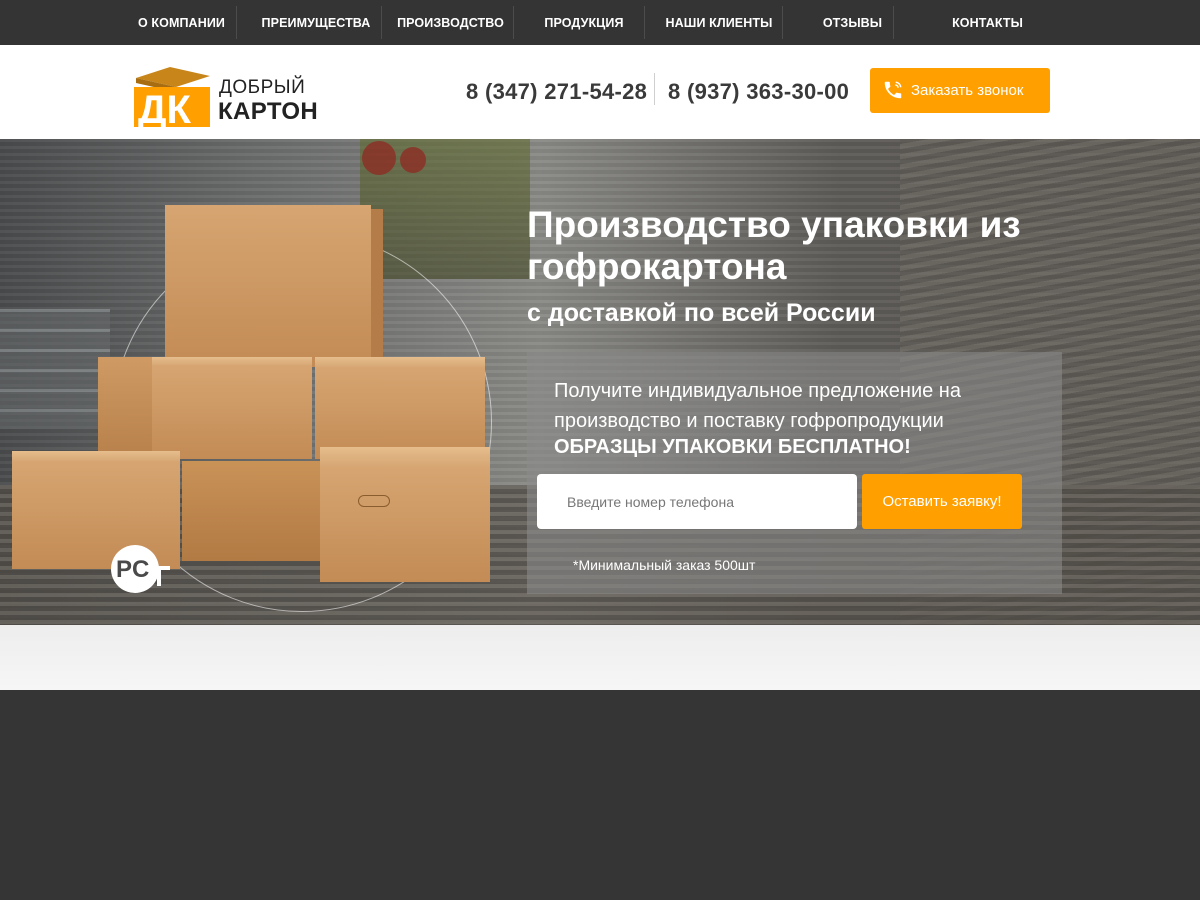 This screenshot has width=1200, height=900. What do you see at coordinates (164, 108) in the screenshot?
I see `logo-letters: ДК` at bounding box center [164, 108].